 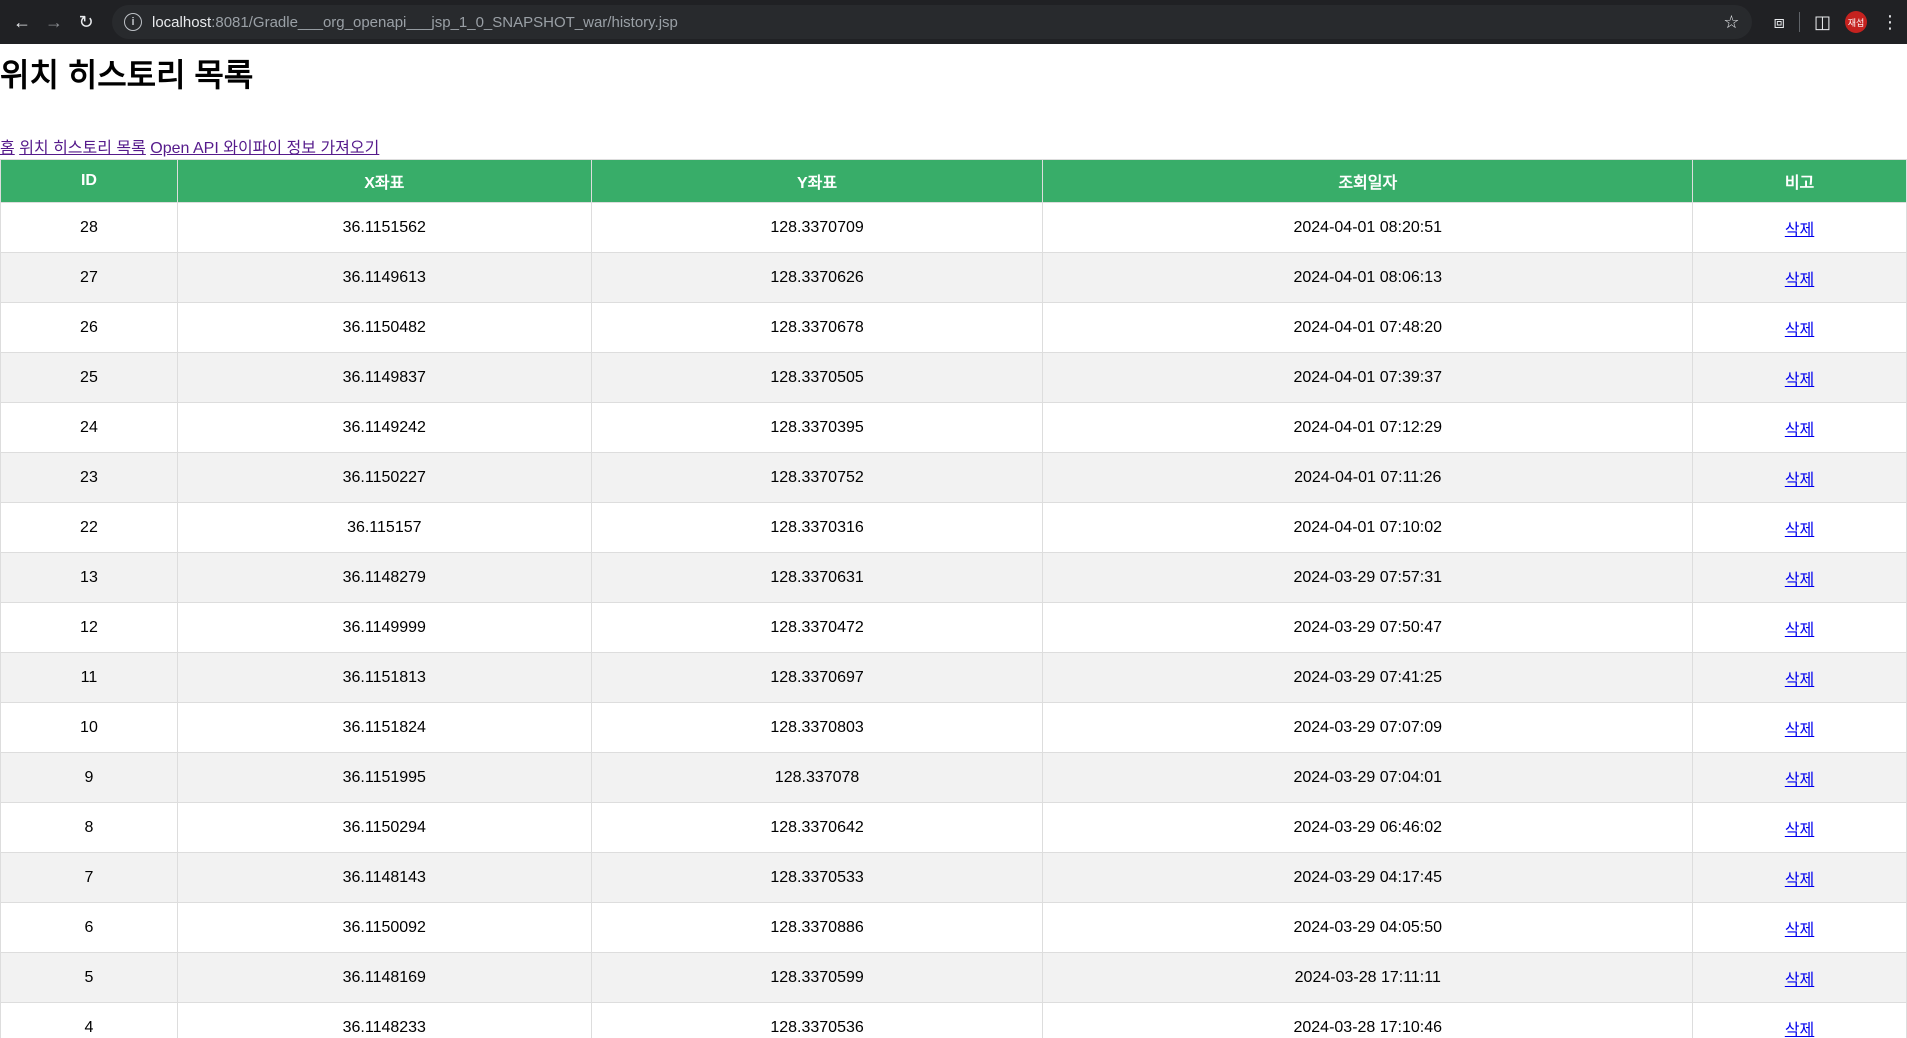 What do you see at coordinates (817, 527) in the screenshot?
I see `cell-y: 128.3370316` at bounding box center [817, 527].